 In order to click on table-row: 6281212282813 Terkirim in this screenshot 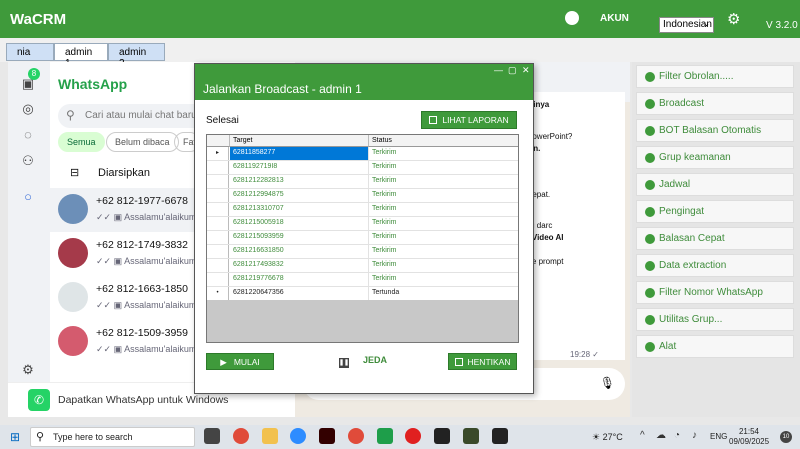, I will do `click(362, 182)`.